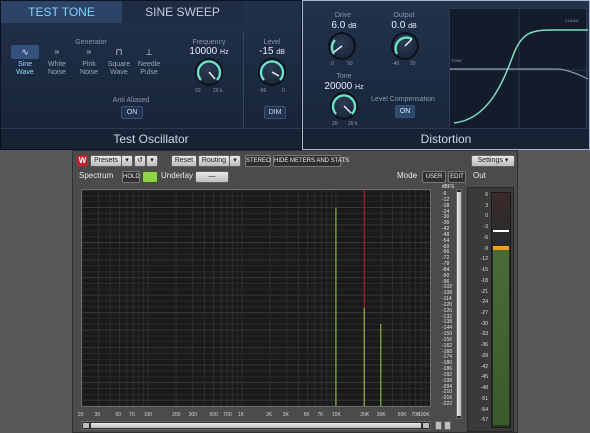 This screenshot has width=590, height=433. What do you see at coordinates (25, 68) in the screenshot?
I see `sine-wave-label: Sine Wave` at bounding box center [25, 68].